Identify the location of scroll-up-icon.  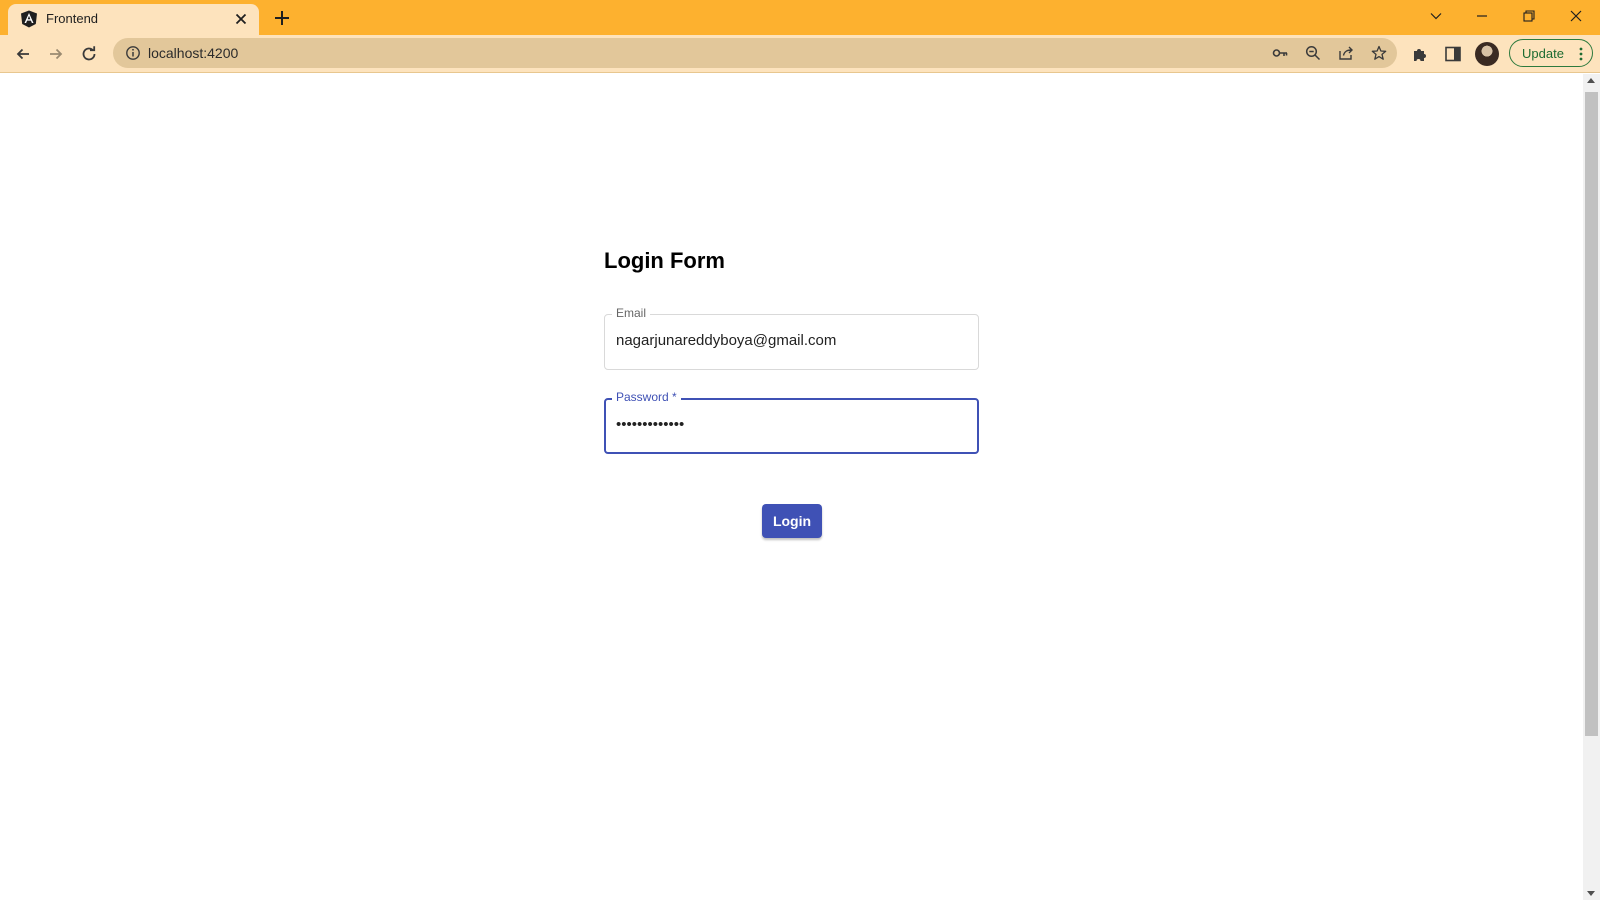
(1591, 80).